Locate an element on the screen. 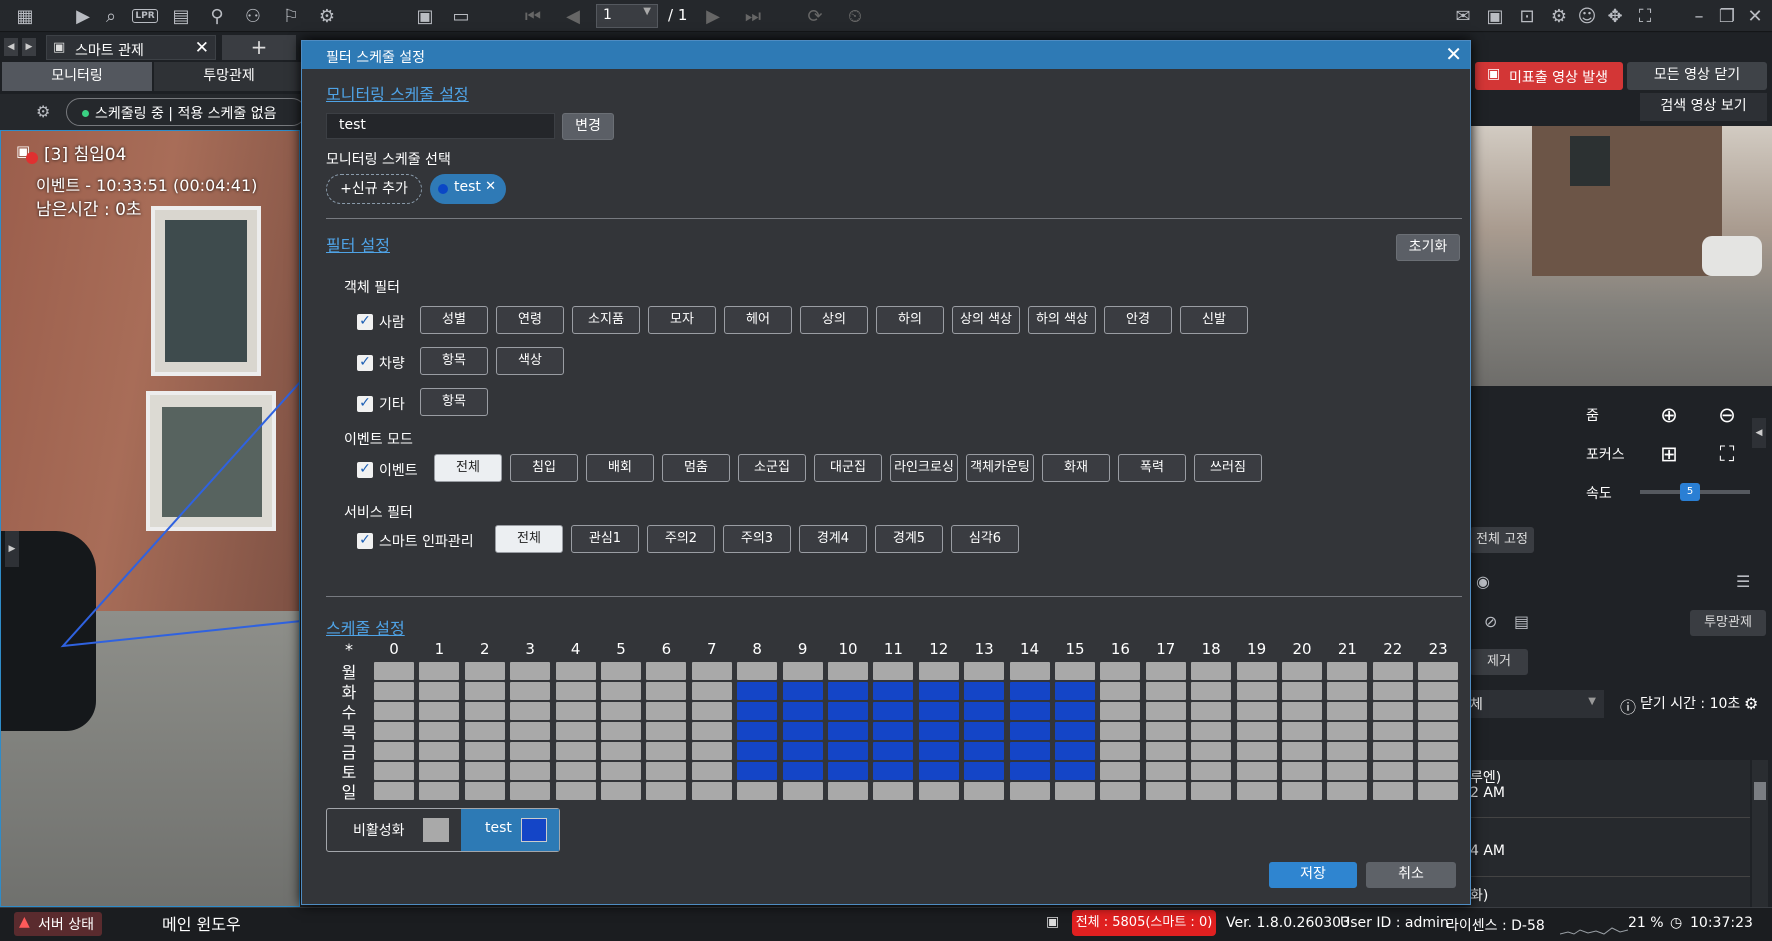 This screenshot has height=941, width=1772. map-pin-icon: ◉ is located at coordinates (1483, 581).